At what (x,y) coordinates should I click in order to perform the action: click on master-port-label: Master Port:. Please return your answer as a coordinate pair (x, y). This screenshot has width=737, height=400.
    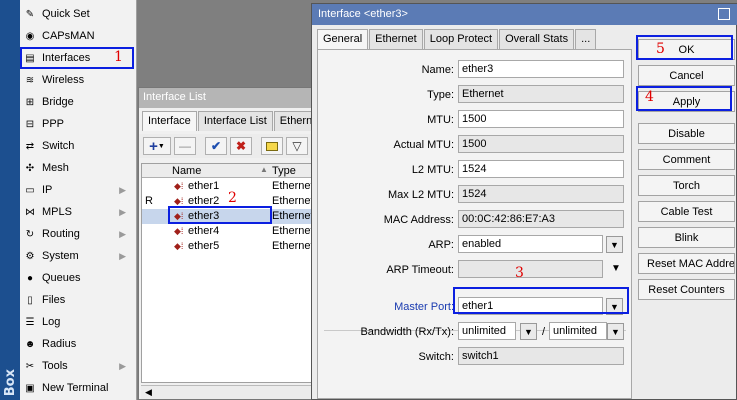
    Looking at the image, I should click on (424, 307).